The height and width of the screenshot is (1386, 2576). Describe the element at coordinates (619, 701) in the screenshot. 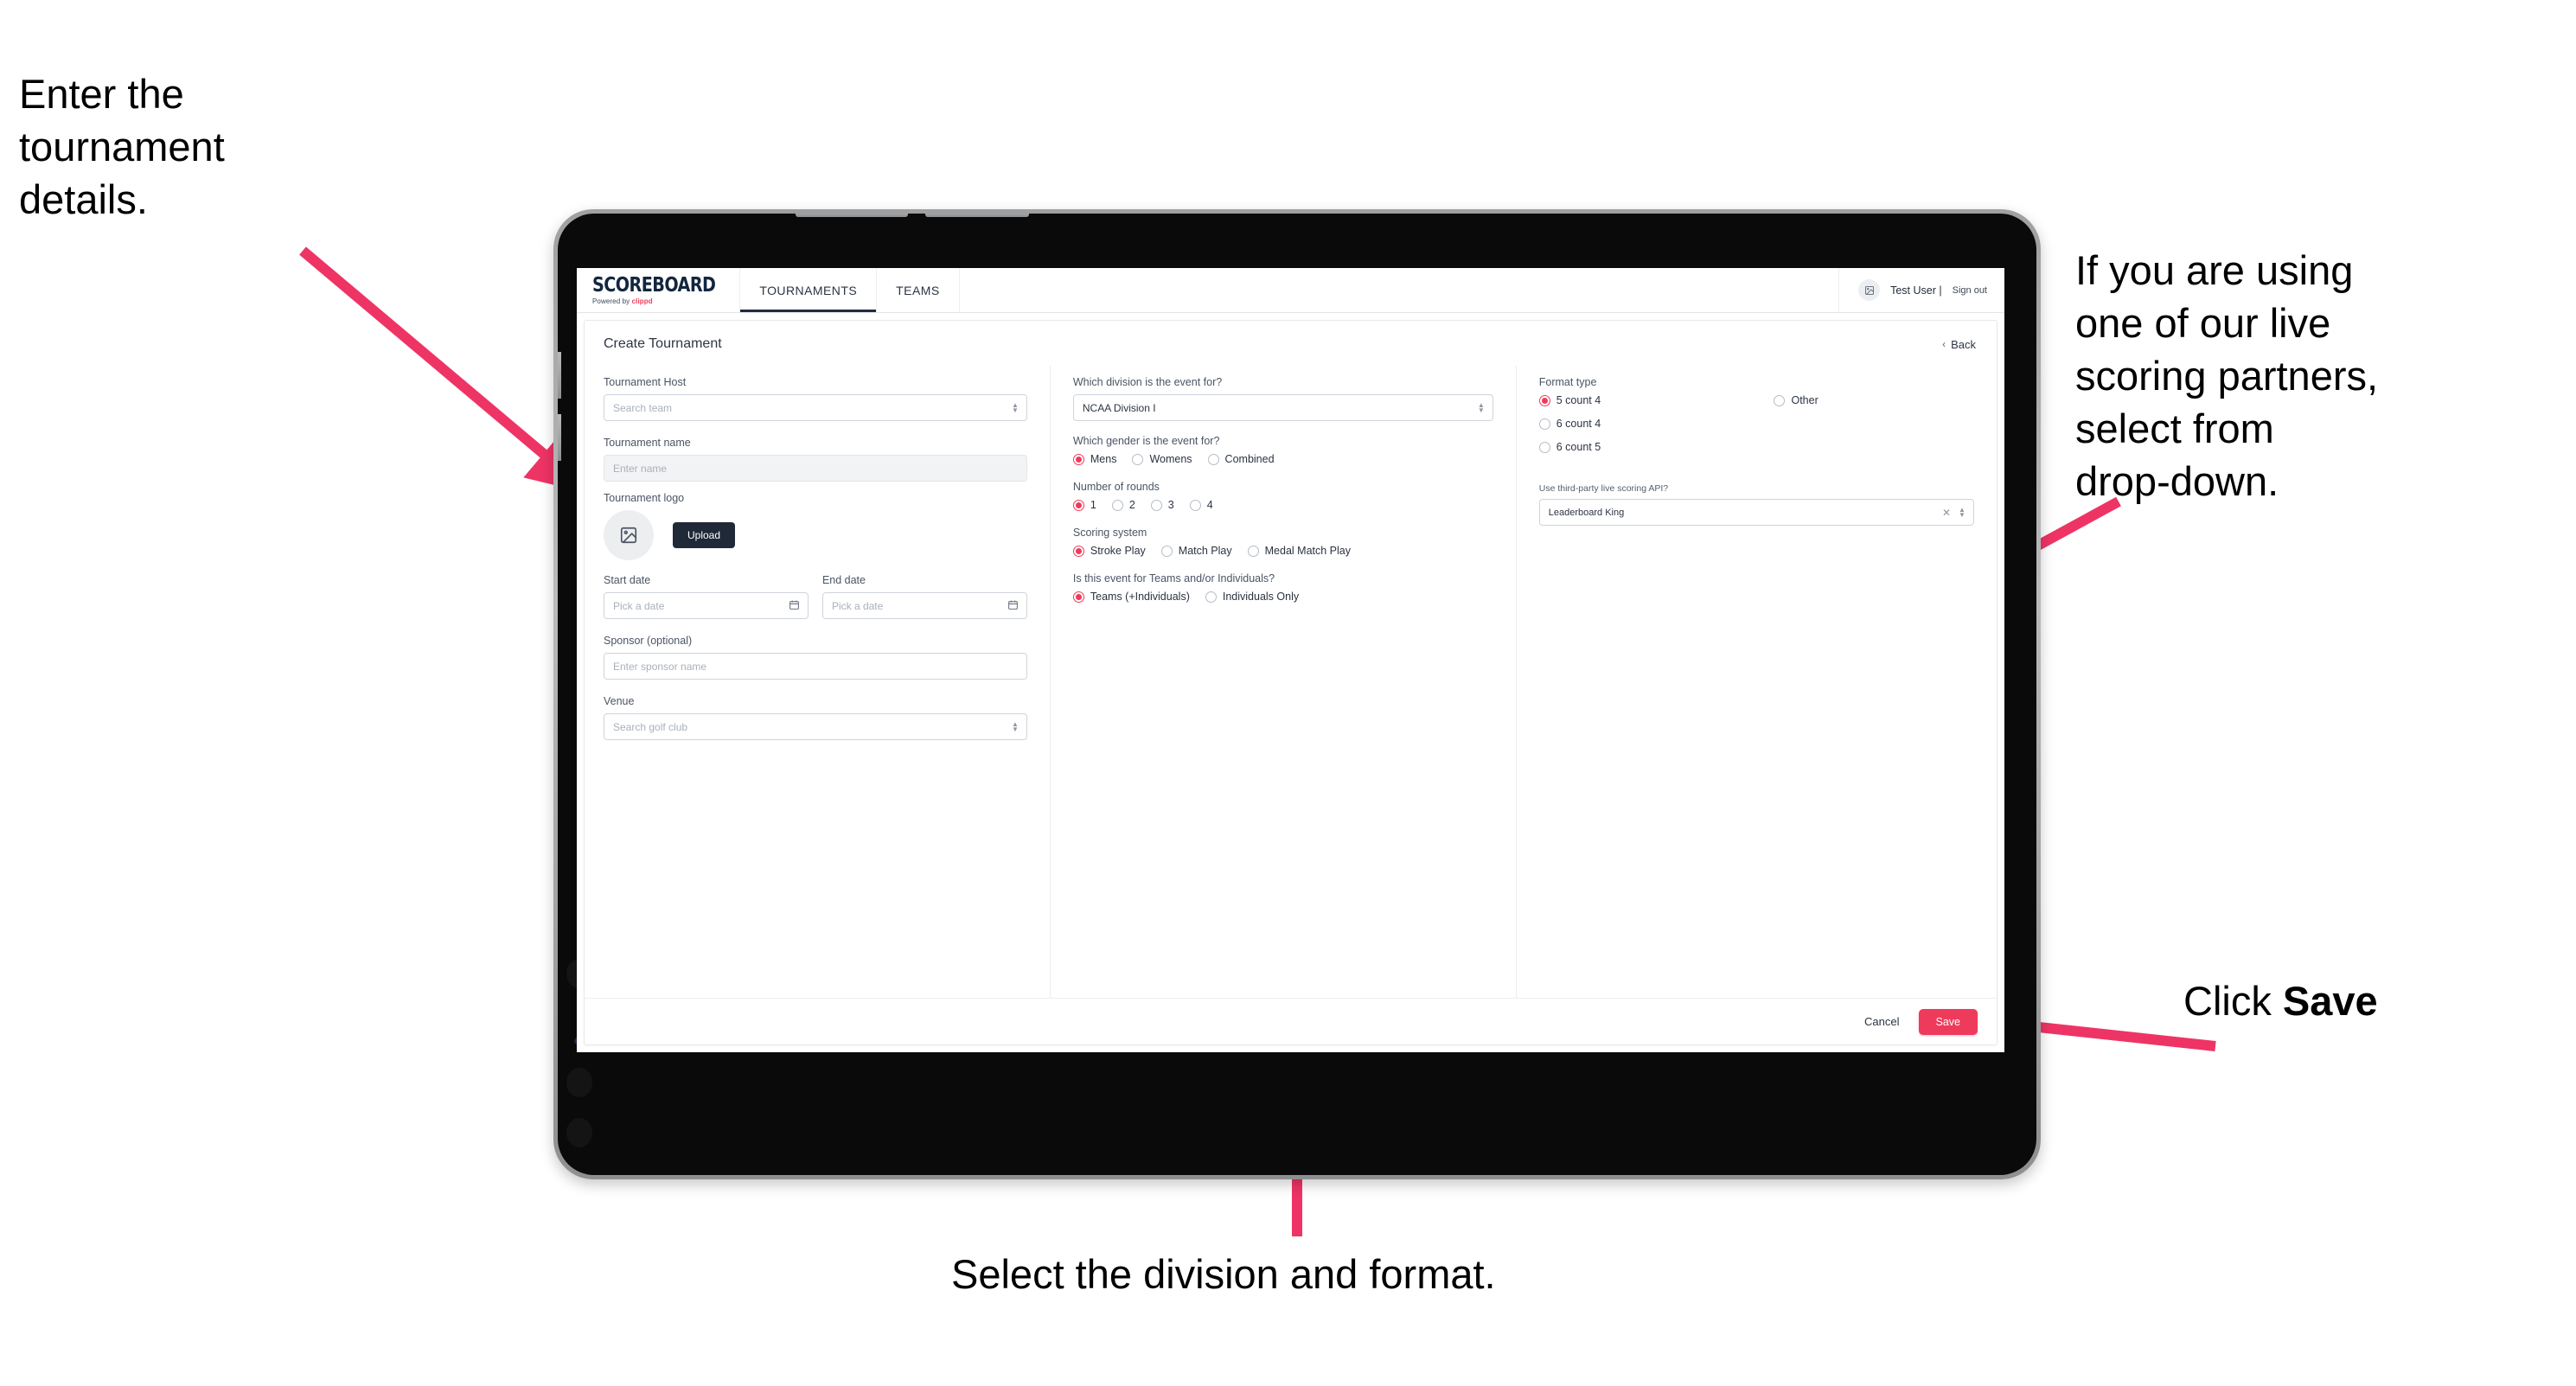

I see `venue-label: Venue` at that location.